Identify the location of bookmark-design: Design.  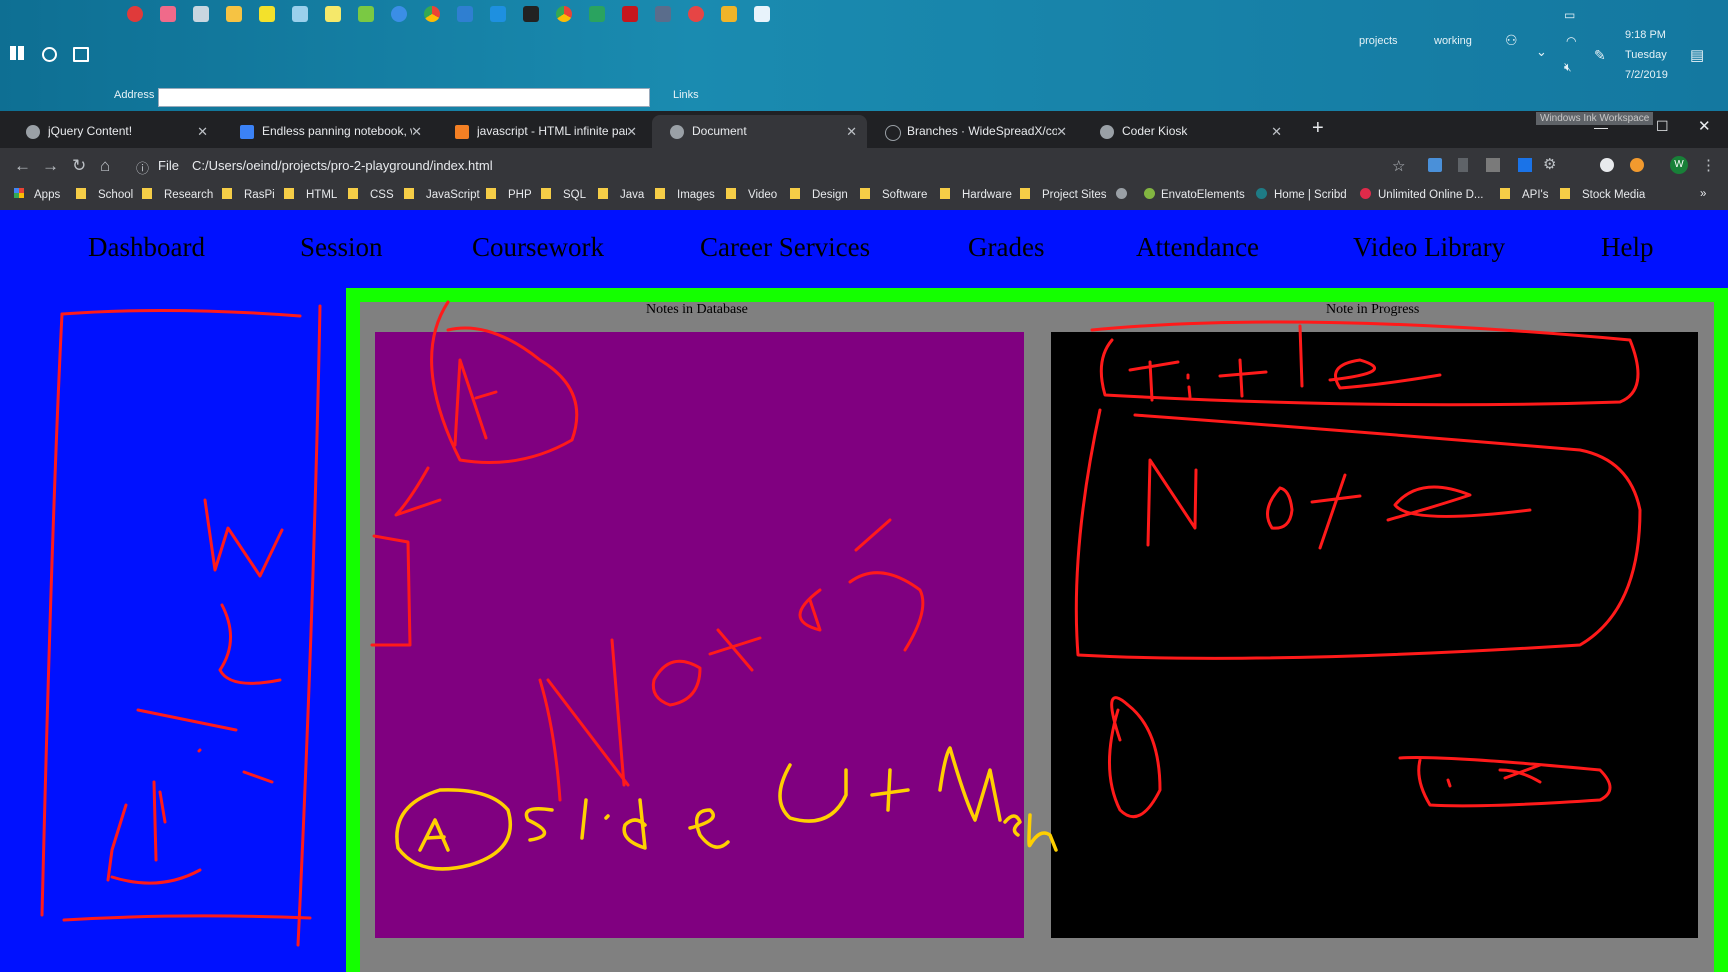
(819, 194).